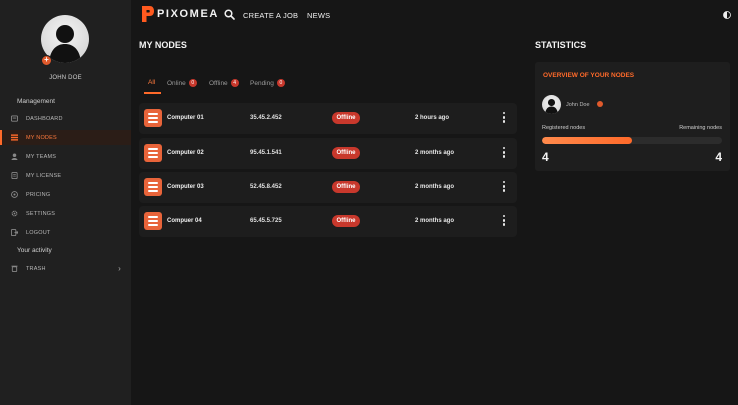 The height and width of the screenshot is (405, 738). I want to click on tab-all: All, so click(151, 82).